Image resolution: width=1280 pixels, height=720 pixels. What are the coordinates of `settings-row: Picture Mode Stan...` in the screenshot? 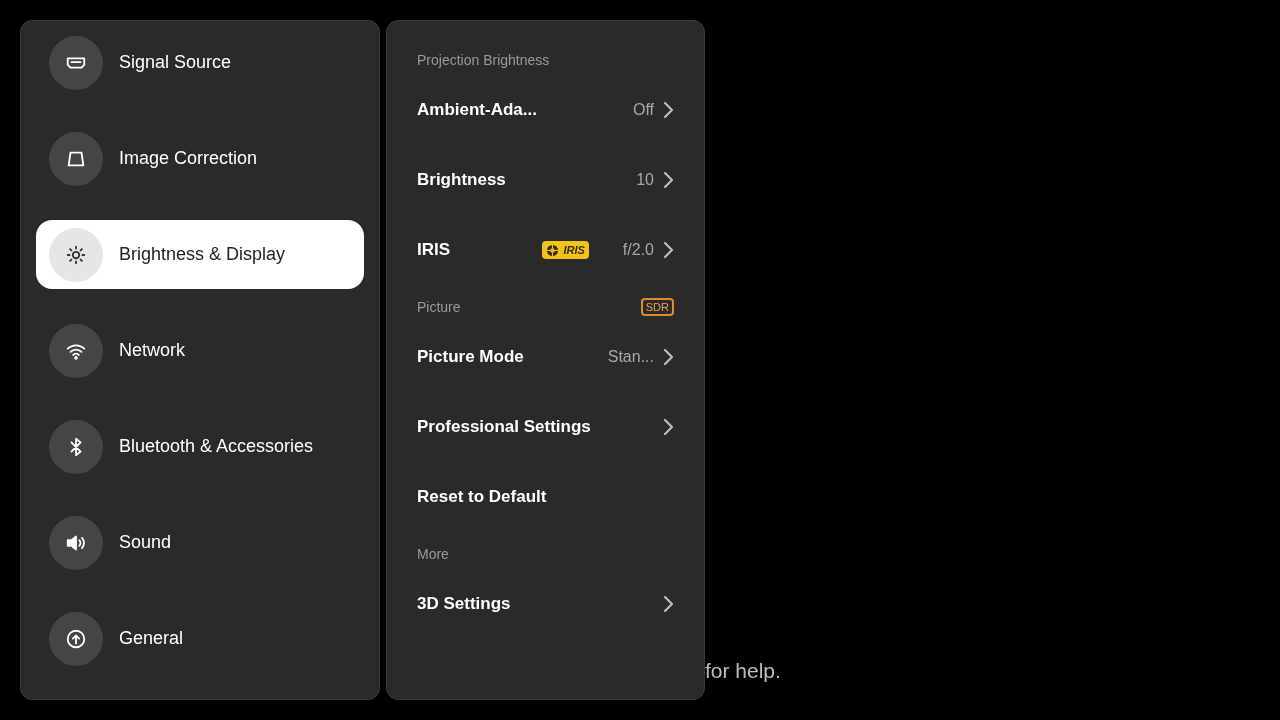 It's located at (545, 357).